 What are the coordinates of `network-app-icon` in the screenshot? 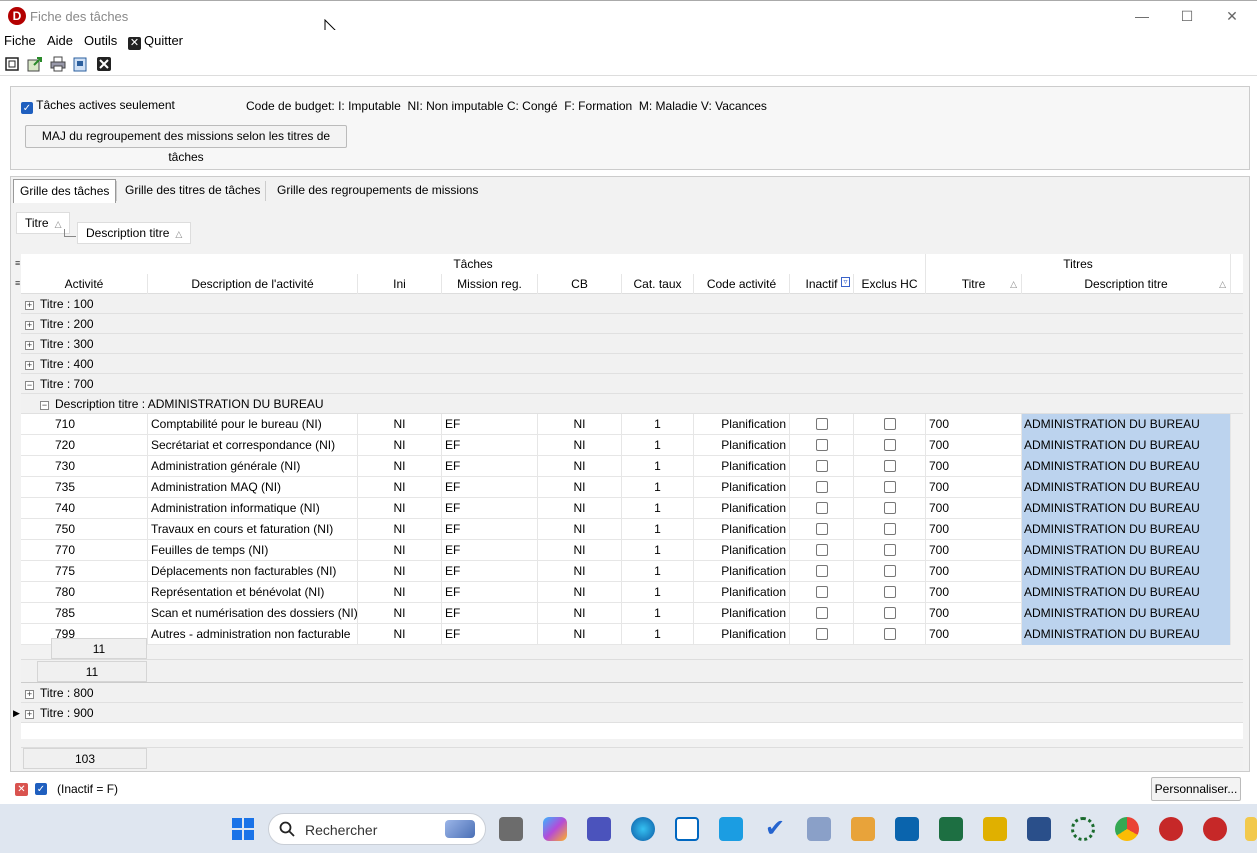 It's located at (1083, 829).